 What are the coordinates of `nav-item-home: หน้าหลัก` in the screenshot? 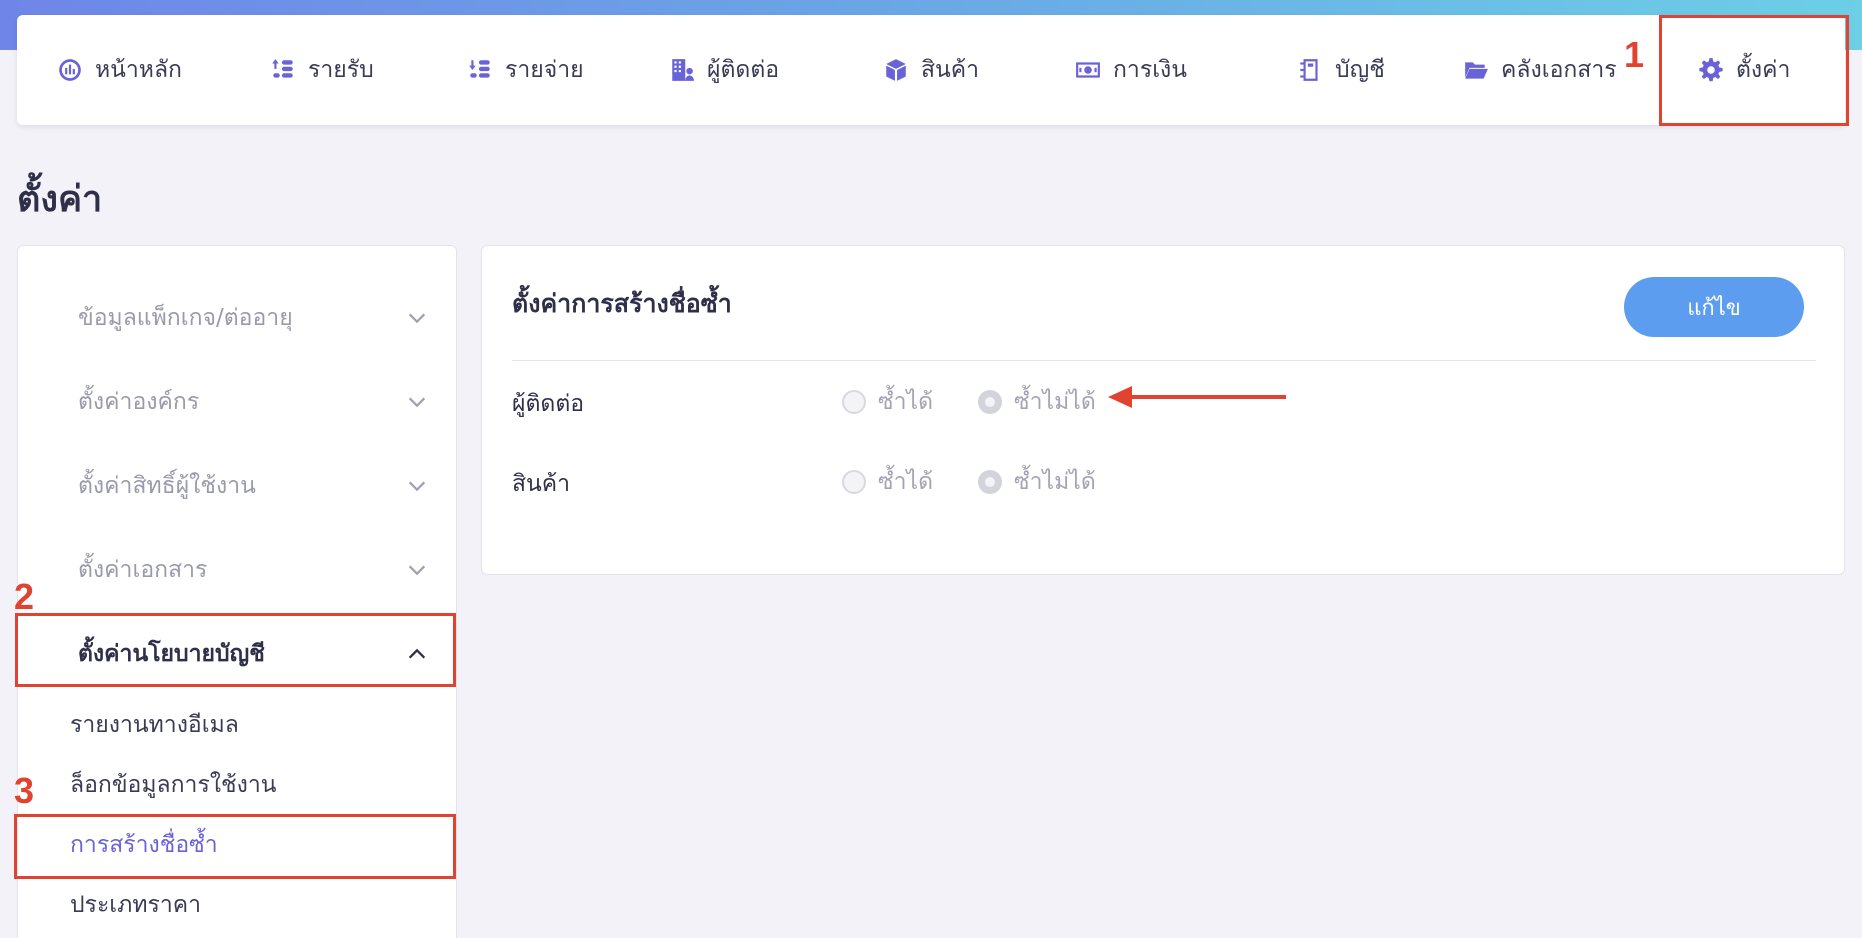 It's located at (119, 70).